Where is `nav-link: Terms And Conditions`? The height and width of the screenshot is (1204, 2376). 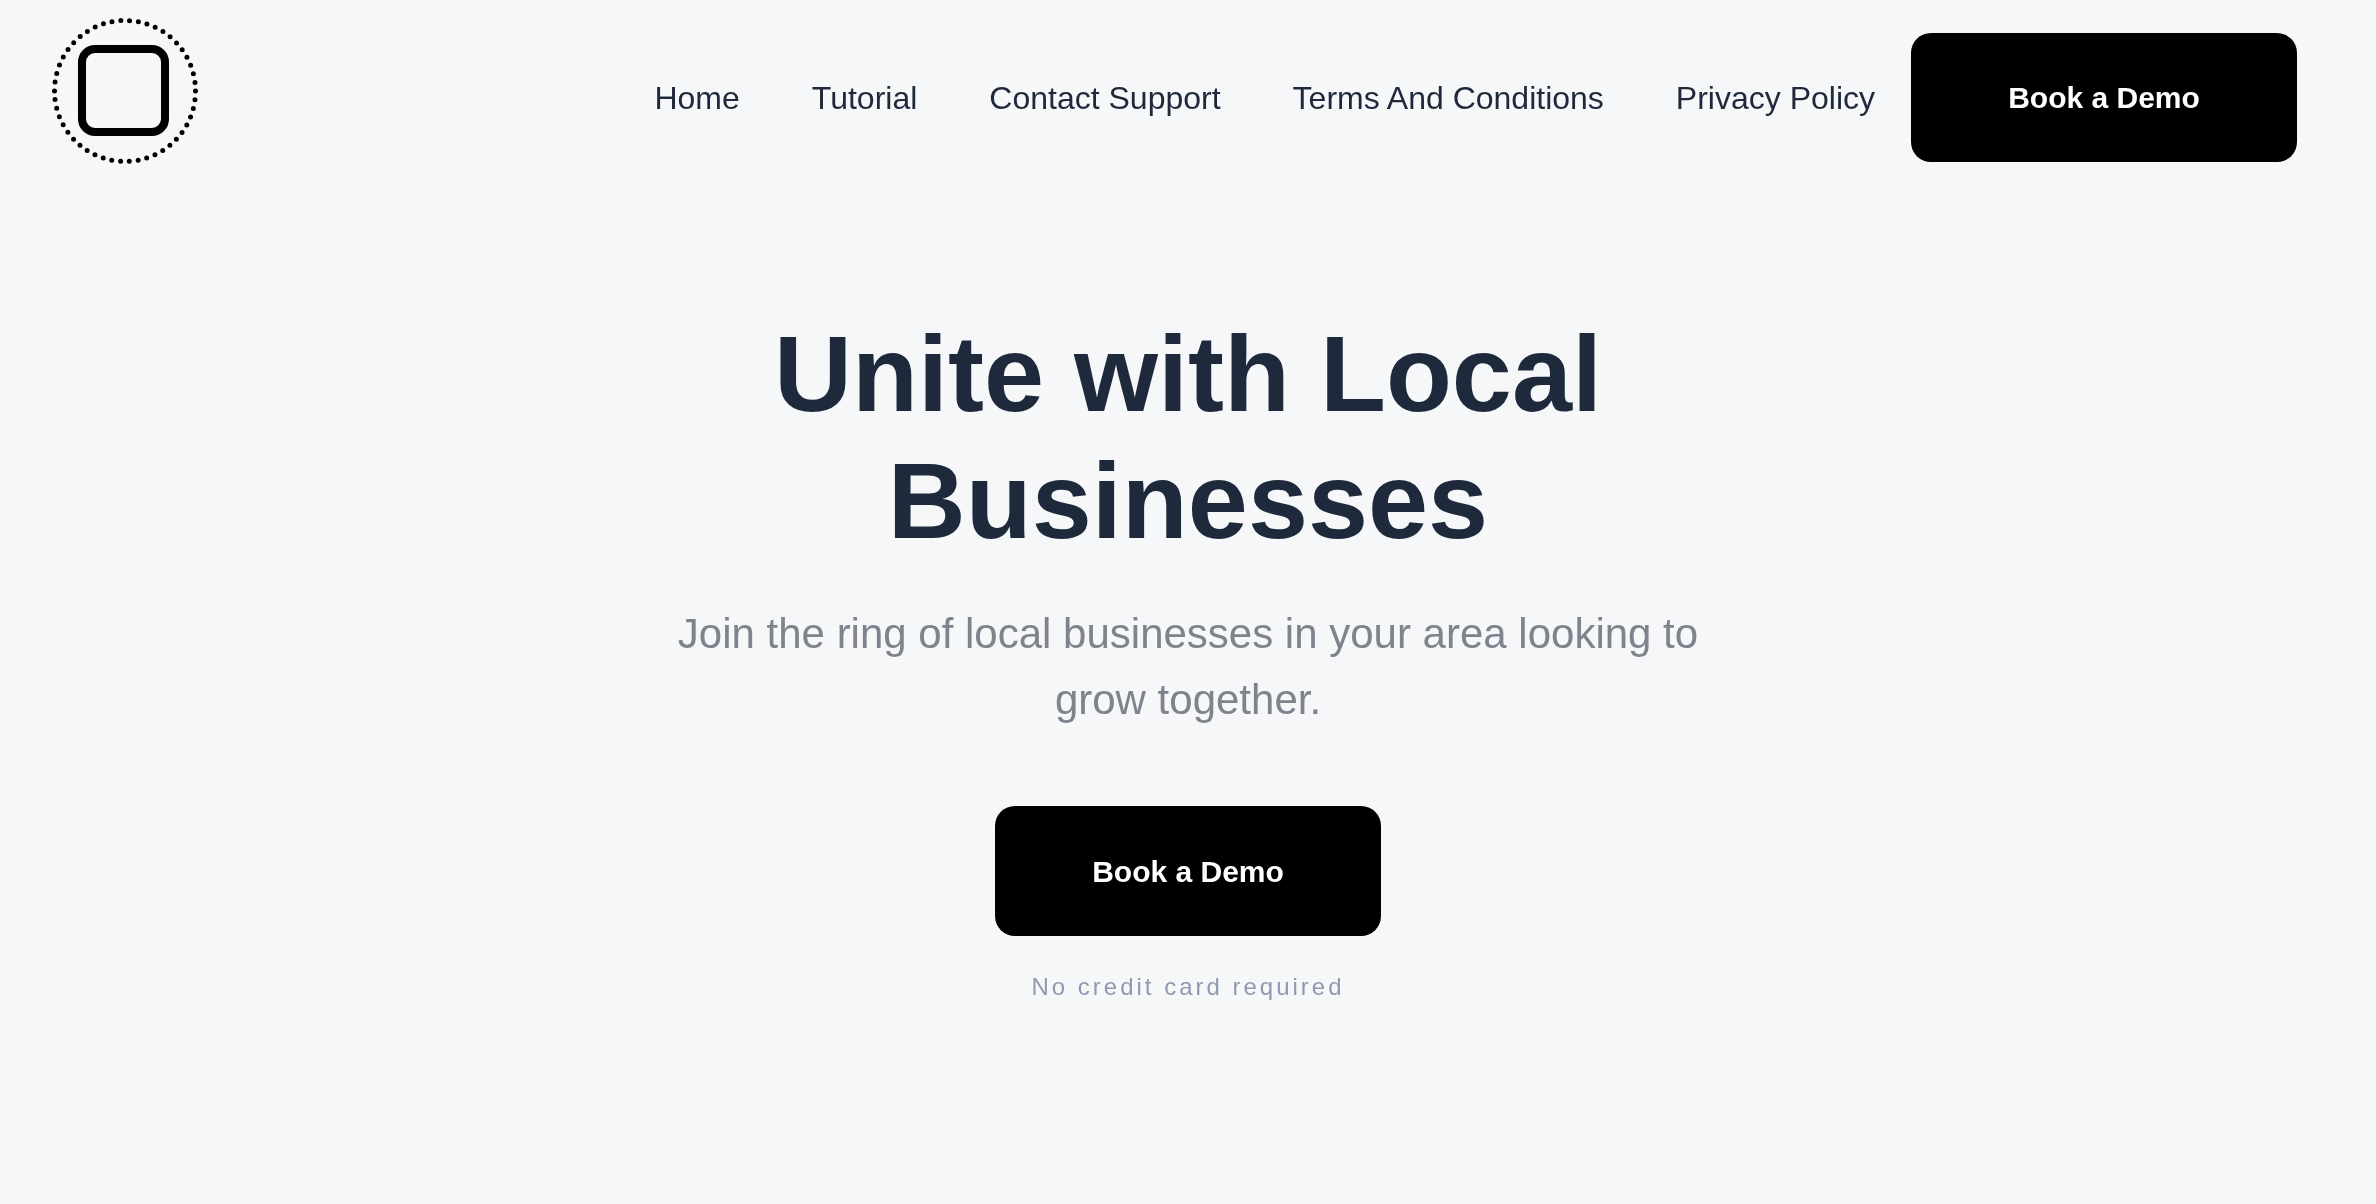 nav-link: Terms And Conditions is located at coordinates (1448, 97).